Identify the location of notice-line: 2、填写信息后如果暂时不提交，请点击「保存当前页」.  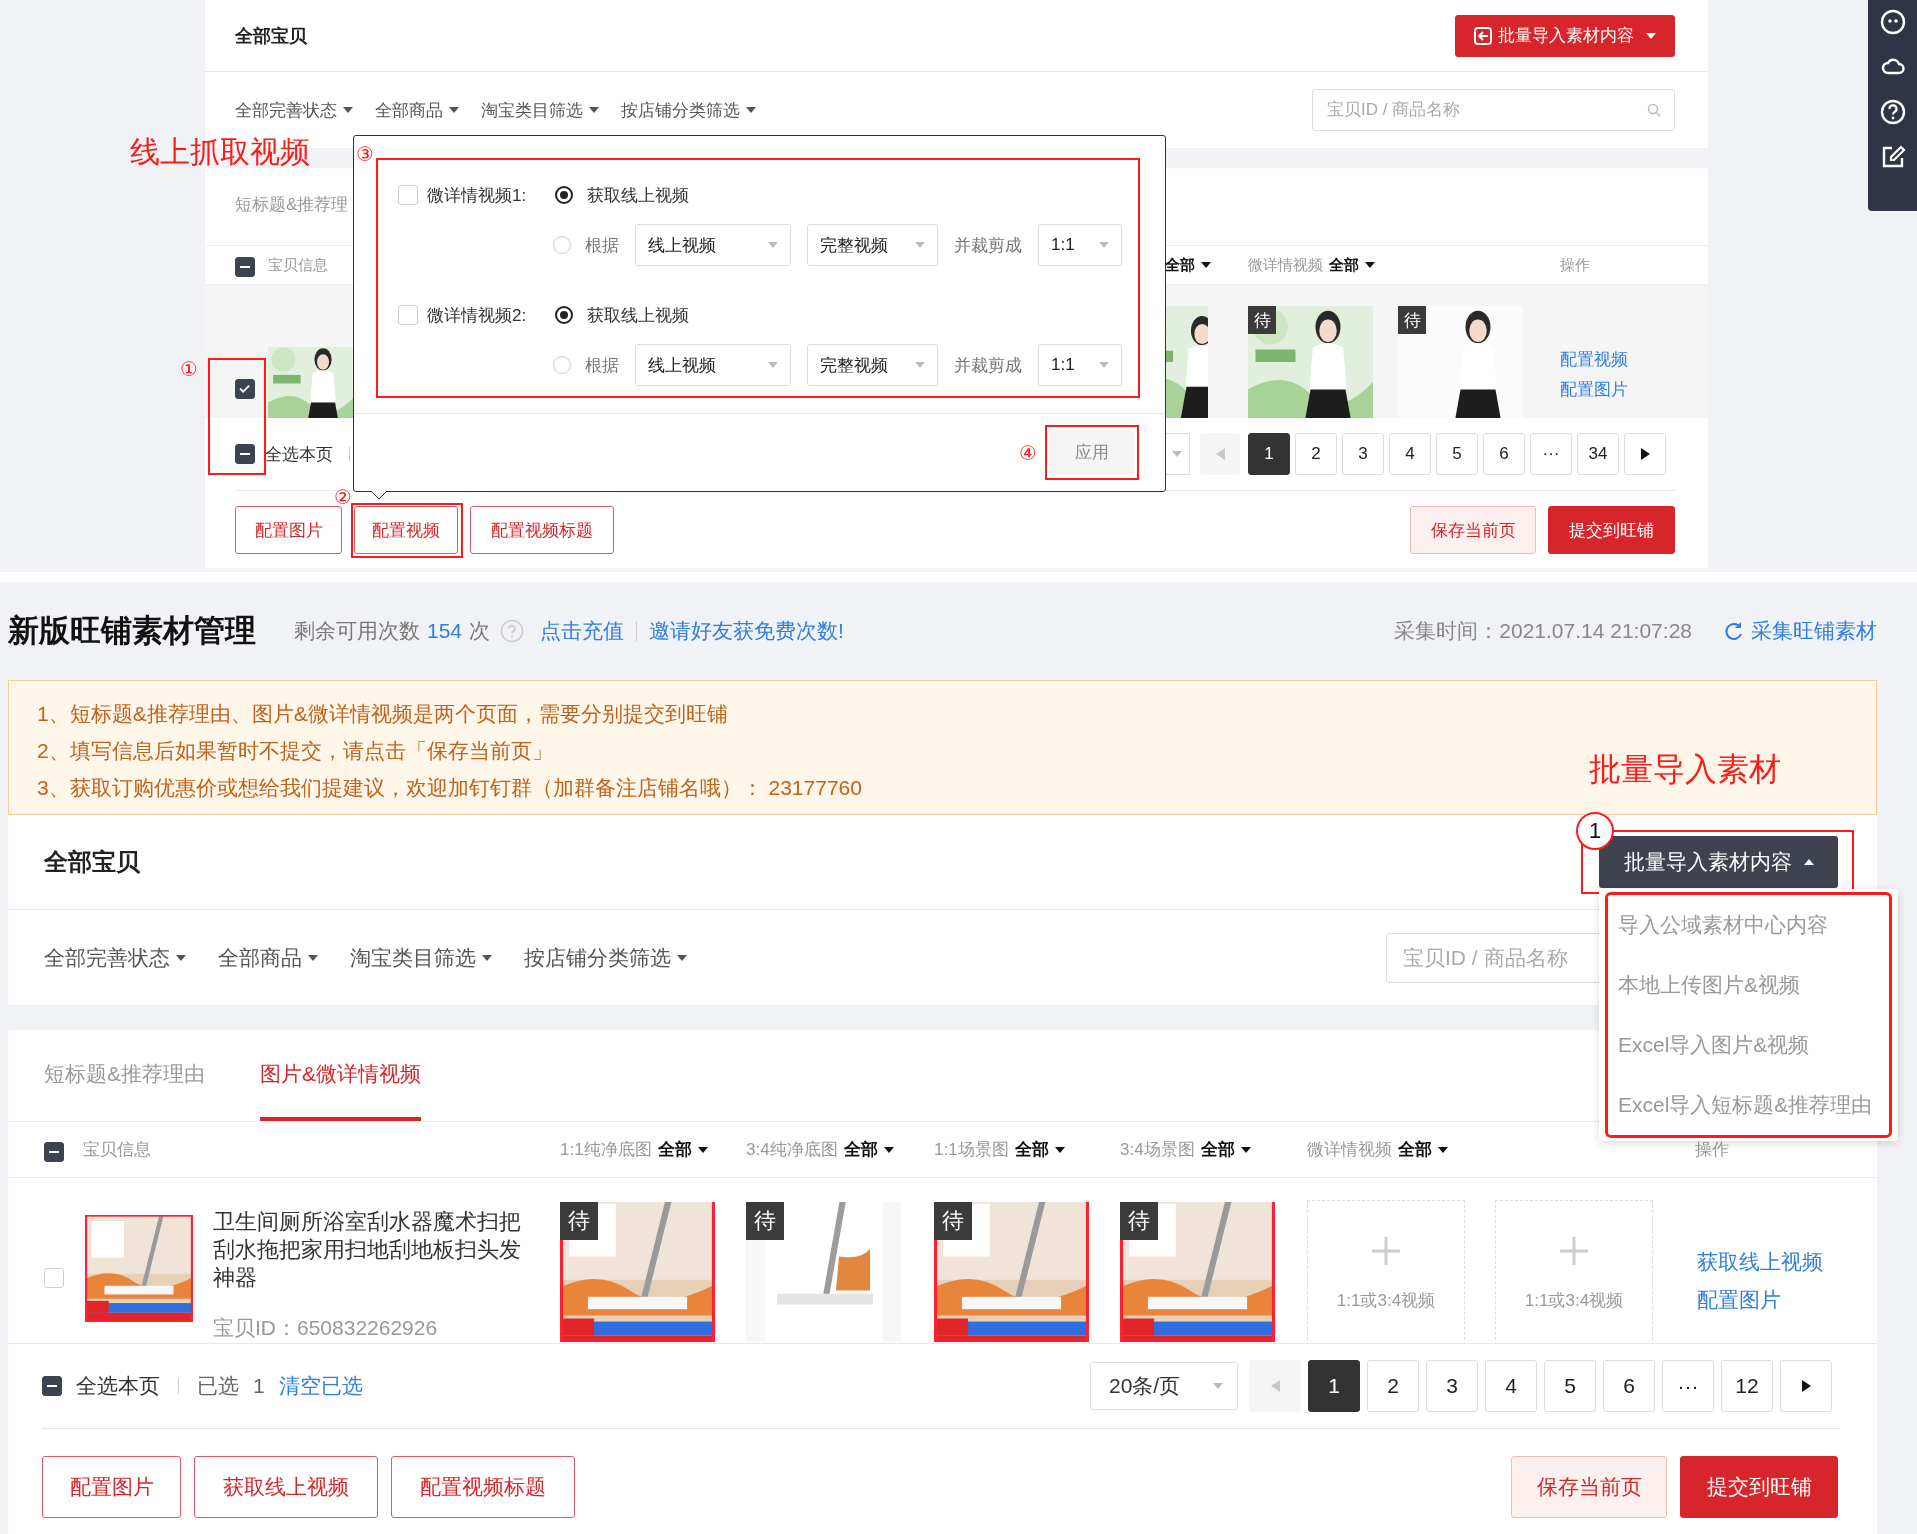
(295, 751).